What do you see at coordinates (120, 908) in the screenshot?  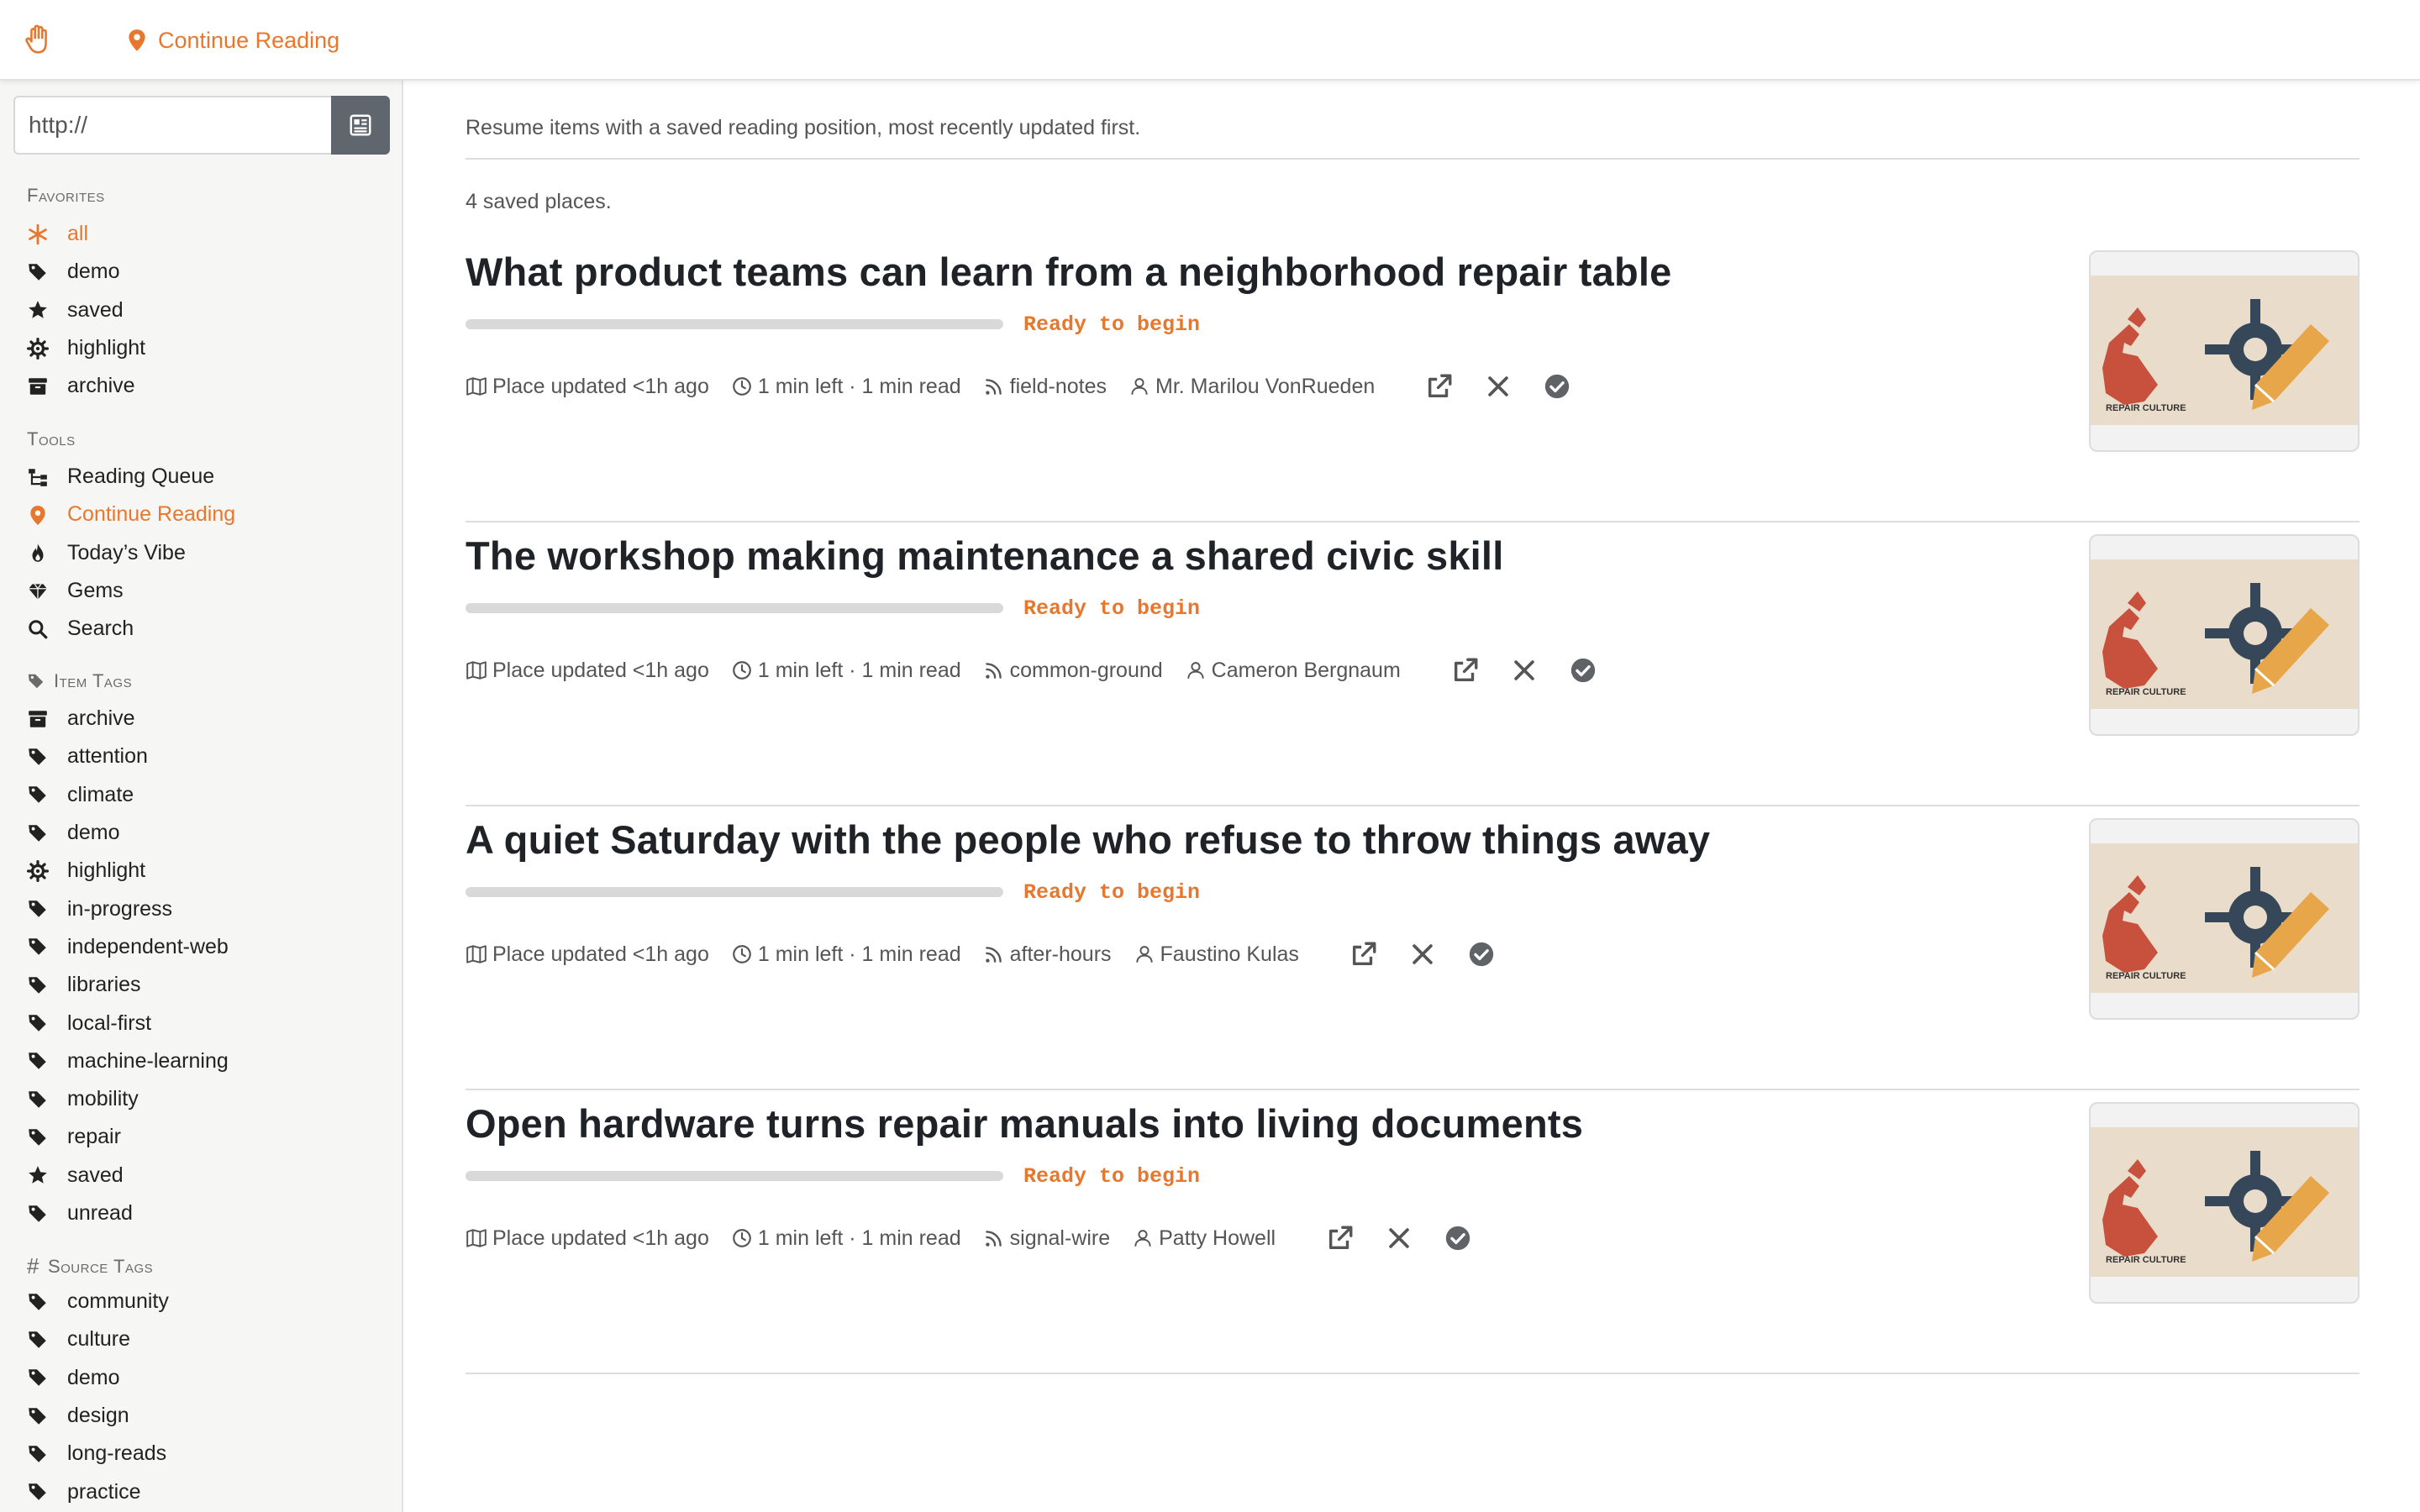 I see `sidebar-tag-label: in-progress` at bounding box center [120, 908].